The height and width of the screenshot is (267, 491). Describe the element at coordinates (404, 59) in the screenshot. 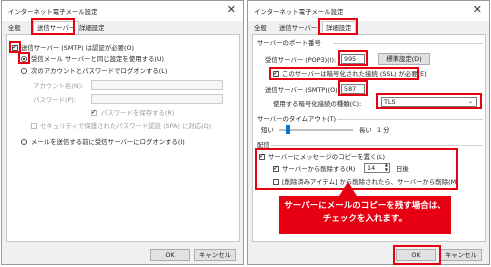

I see `default-settings-button: 標準設定(D)` at that location.